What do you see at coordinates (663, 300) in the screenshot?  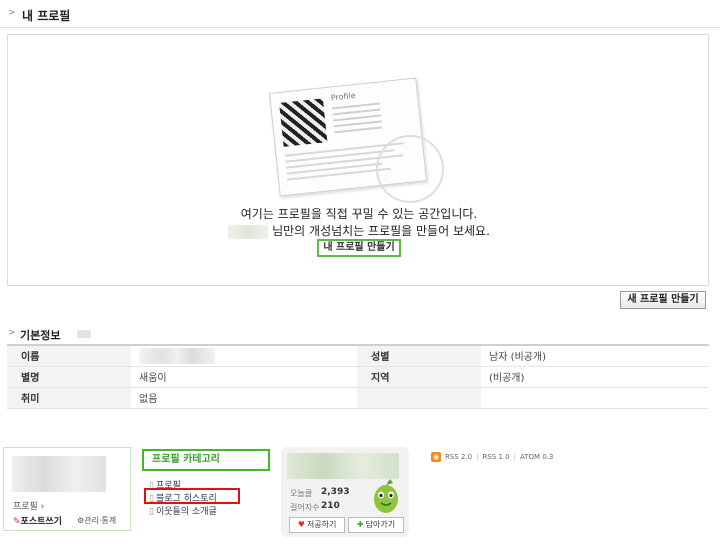 I see `new-profile-button: 새 프로필 만들기` at bounding box center [663, 300].